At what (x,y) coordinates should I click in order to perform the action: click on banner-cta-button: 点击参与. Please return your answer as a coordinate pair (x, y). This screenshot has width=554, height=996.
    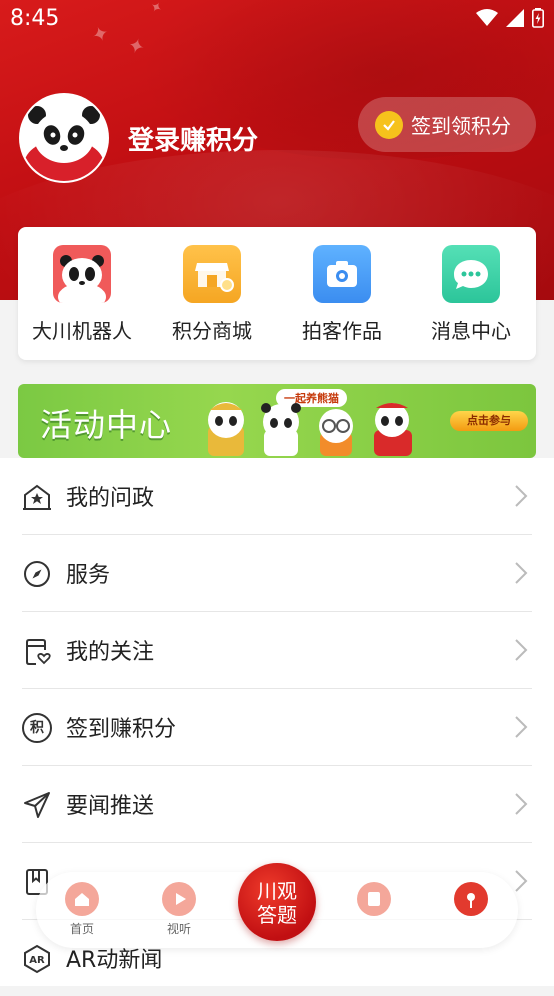
    Looking at the image, I should click on (489, 421).